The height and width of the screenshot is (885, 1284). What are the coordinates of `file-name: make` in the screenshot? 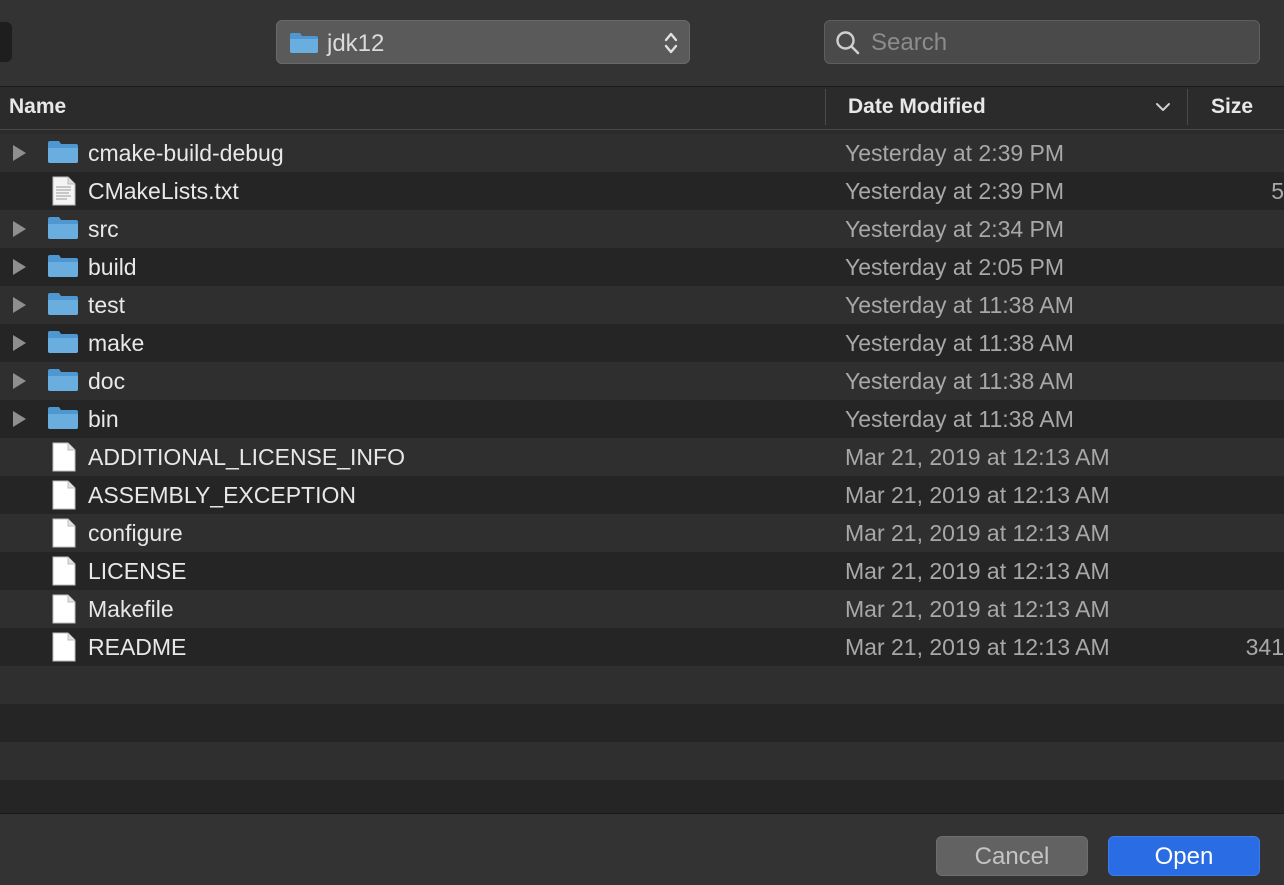 It's located at (116, 343).